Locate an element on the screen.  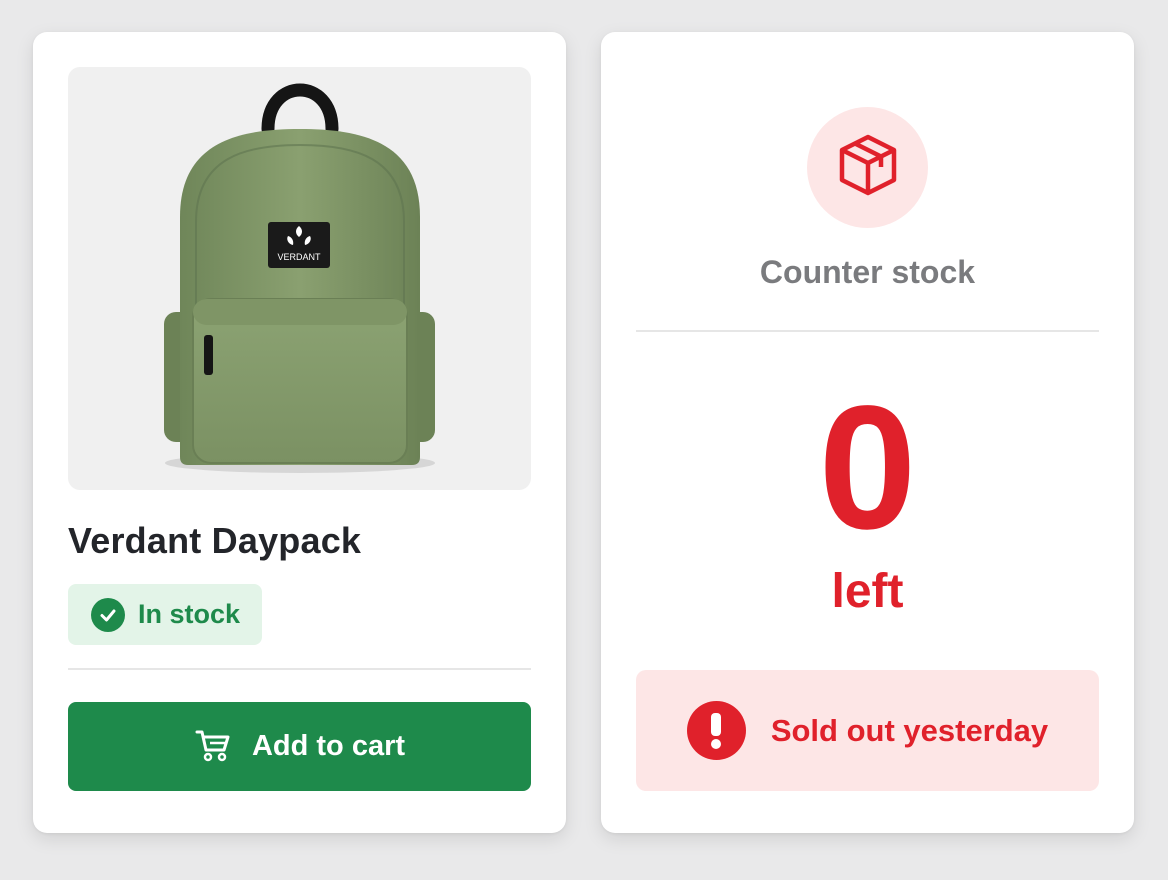
backpack-illustration: VERDANT is located at coordinates (299, 278).